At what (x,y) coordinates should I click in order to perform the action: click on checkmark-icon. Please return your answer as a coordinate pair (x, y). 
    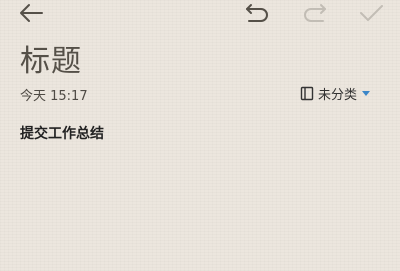
    Looking at the image, I should click on (371, 13).